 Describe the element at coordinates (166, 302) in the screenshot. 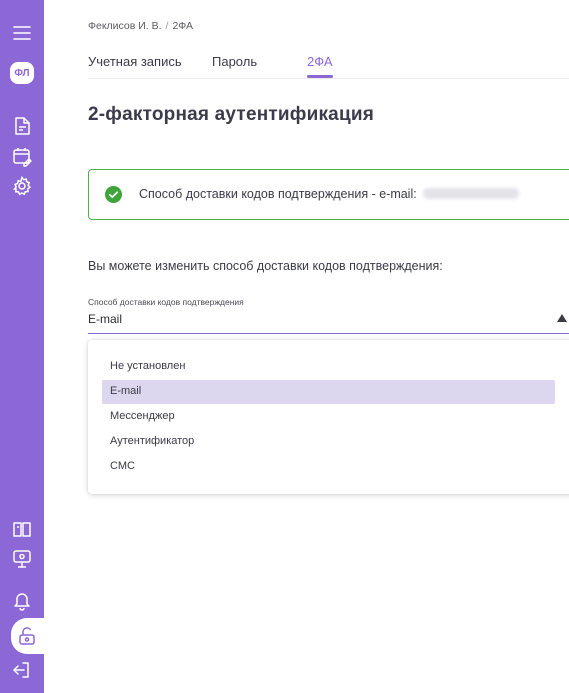

I see `select-label: Способ доставки кодов подтверждения` at that location.